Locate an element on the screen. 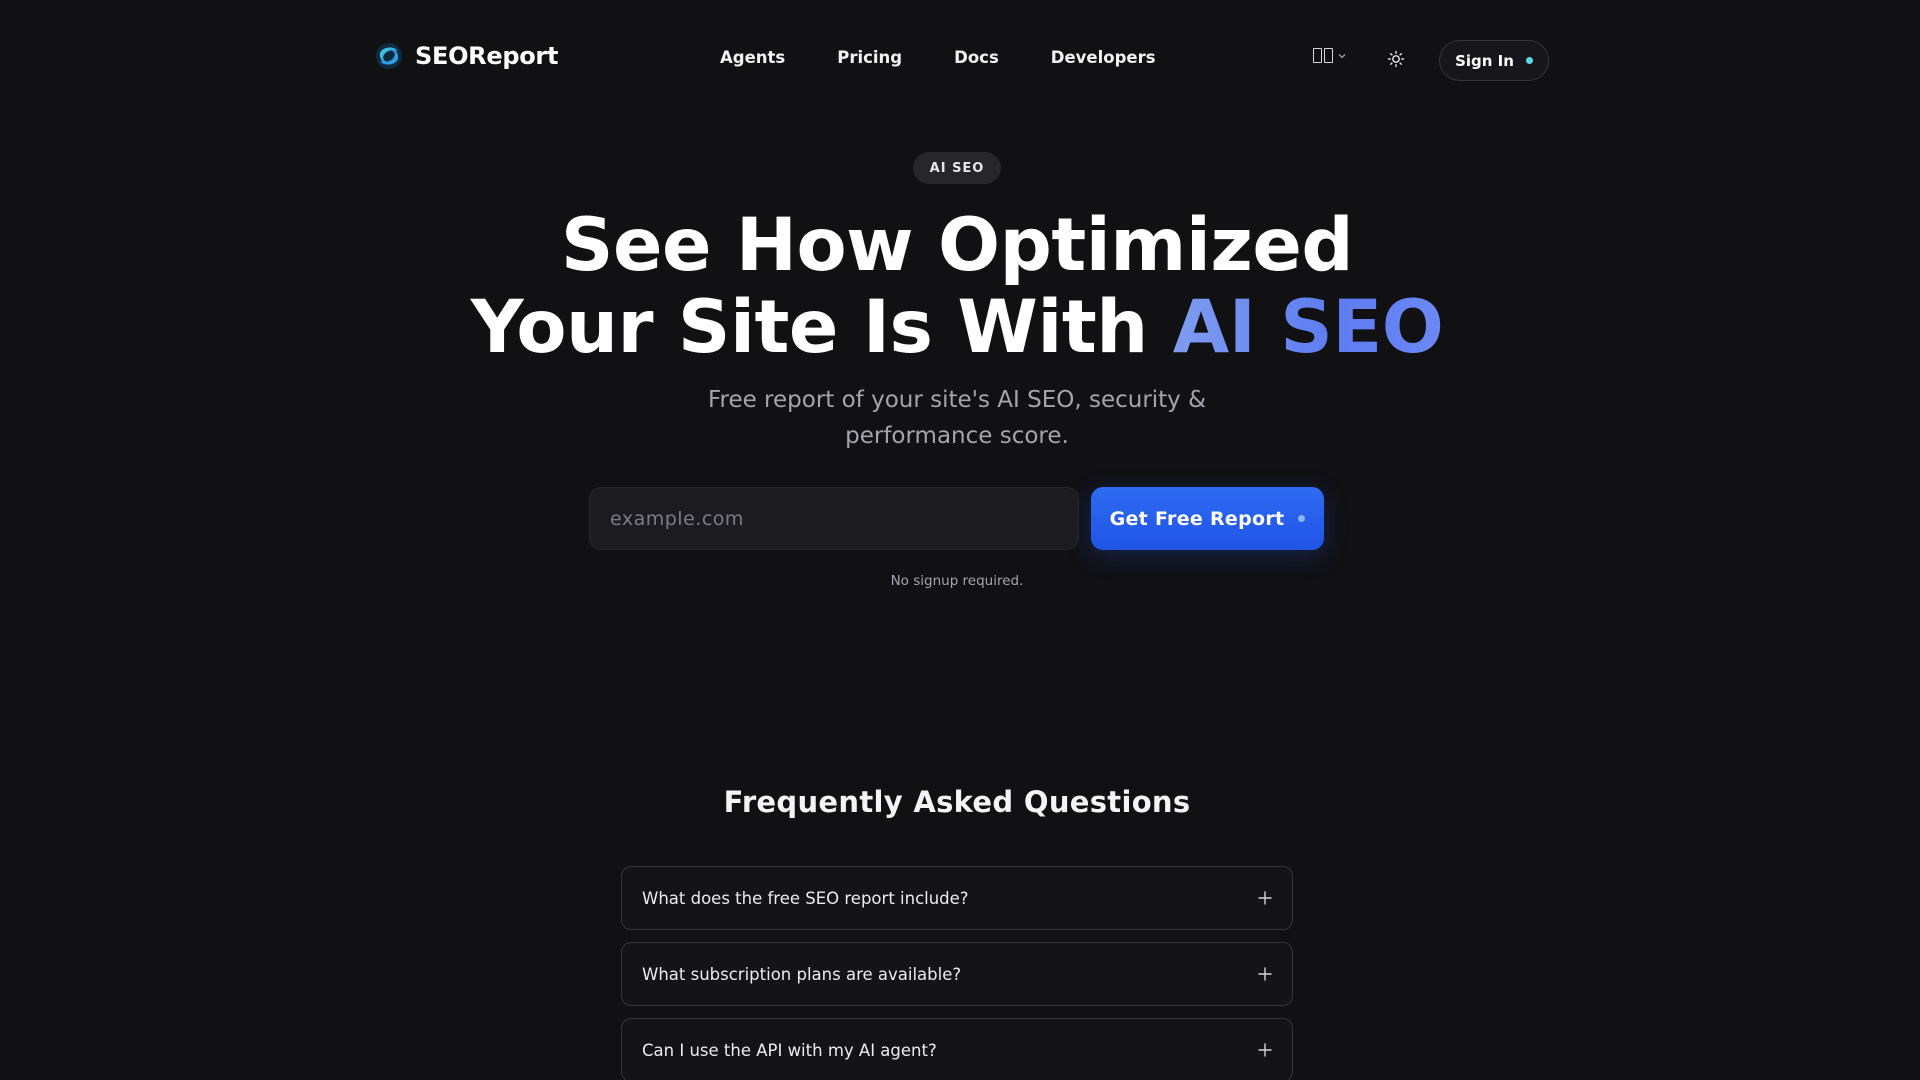 The width and height of the screenshot is (1920, 1080). website-url-input is located at coordinates (834, 518).